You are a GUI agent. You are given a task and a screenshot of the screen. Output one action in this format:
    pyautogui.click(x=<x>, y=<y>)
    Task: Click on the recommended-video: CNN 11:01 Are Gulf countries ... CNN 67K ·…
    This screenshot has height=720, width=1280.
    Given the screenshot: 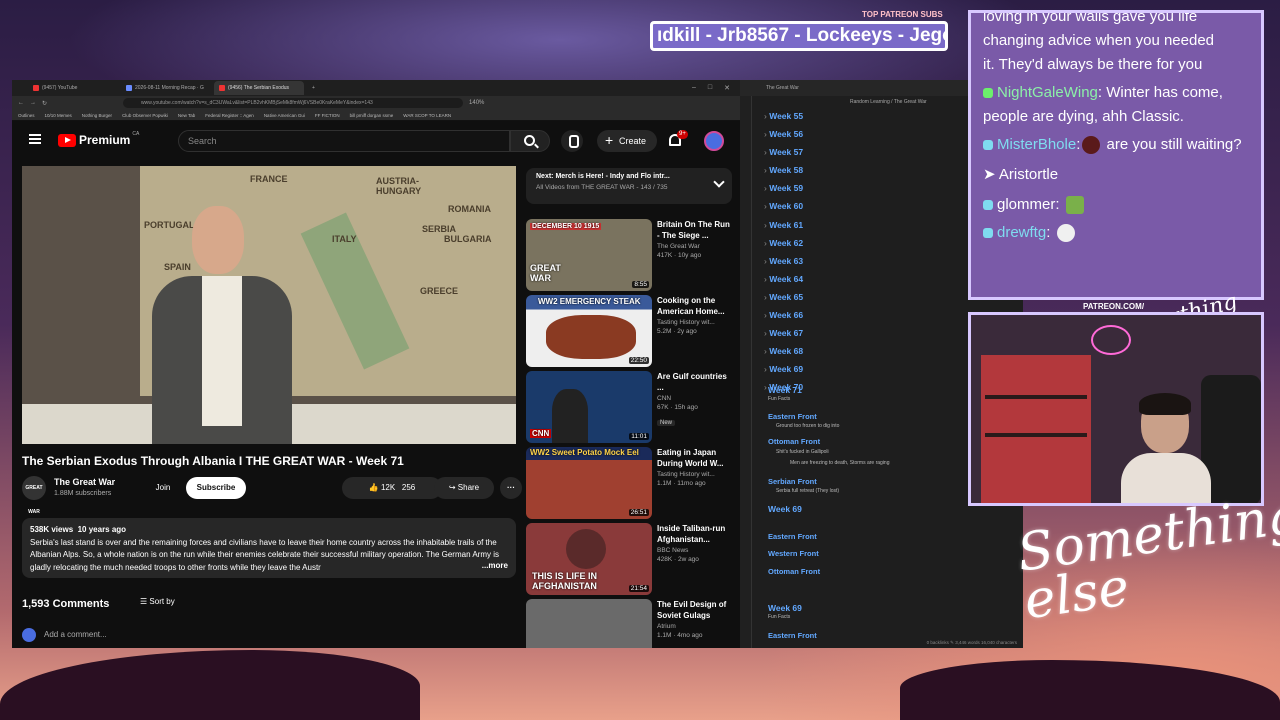 What is the action you would take?
    pyautogui.click(x=629, y=407)
    